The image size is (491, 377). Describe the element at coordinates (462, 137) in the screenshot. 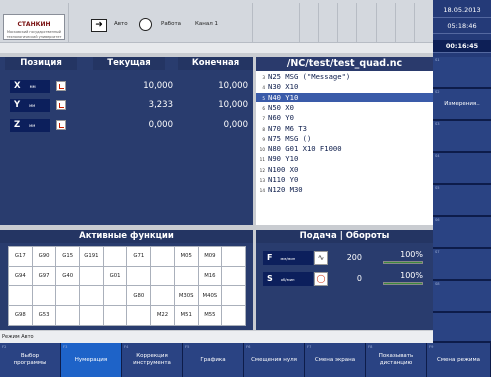

I see `softkey-right-3: S3` at that location.